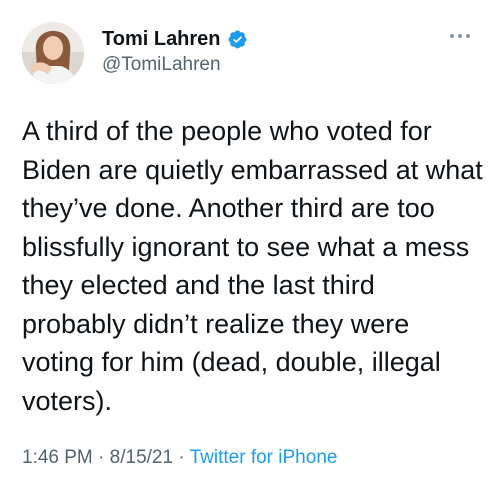 The height and width of the screenshot is (479, 500). I want to click on more-options-icon, so click(460, 36).